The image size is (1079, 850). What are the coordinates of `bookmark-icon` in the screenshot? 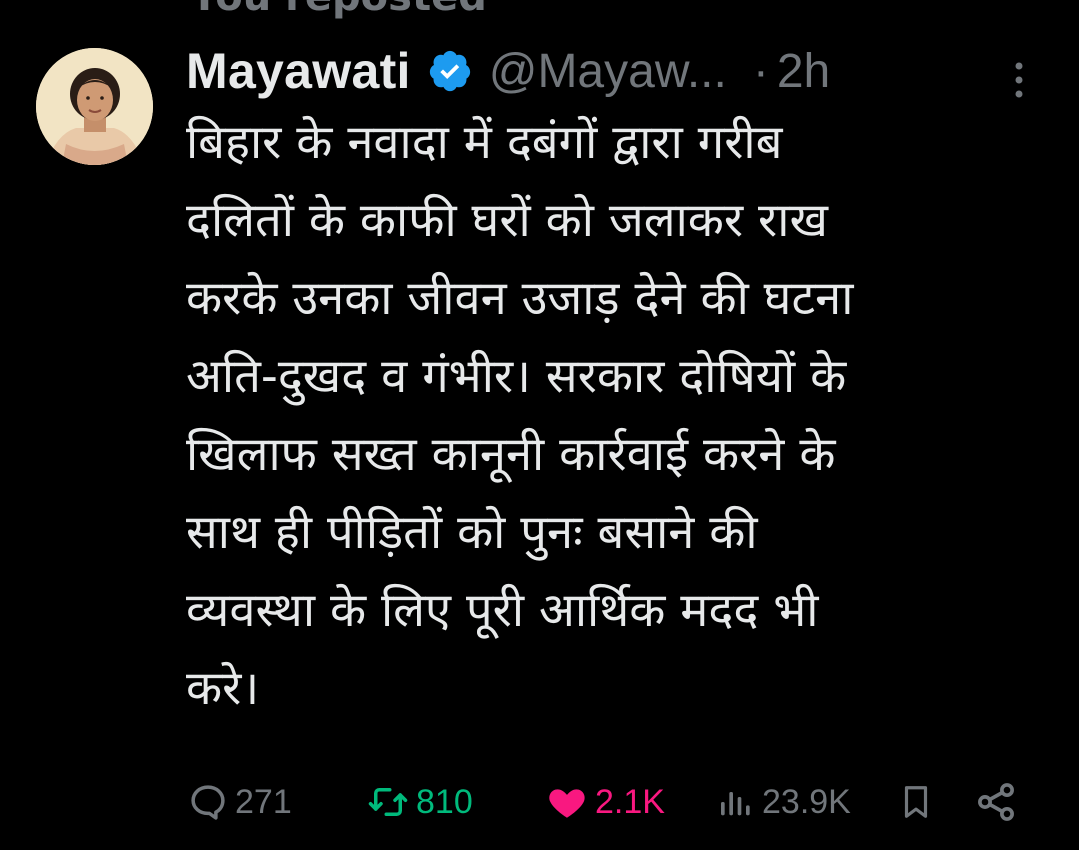 It's located at (916, 802).